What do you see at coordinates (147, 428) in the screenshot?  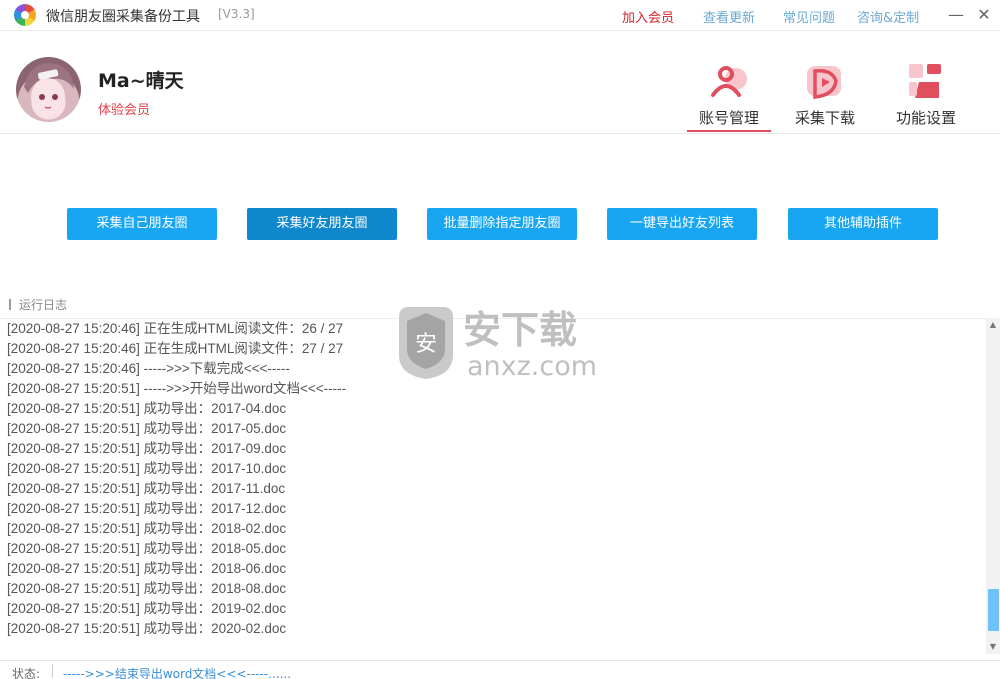 I see `log-line: [2020-08-27 15:20:51] 成功导出：2017-05.doc` at bounding box center [147, 428].